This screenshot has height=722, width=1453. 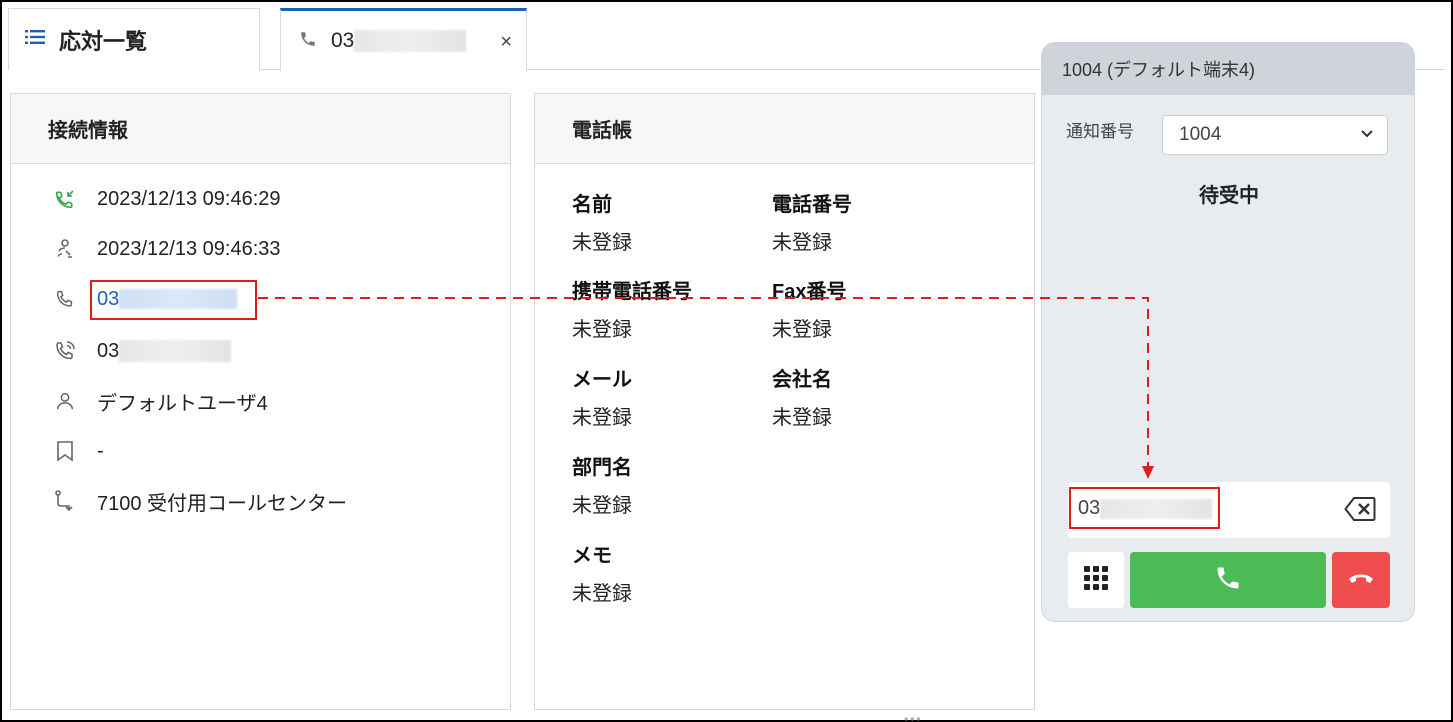 What do you see at coordinates (913, 717) in the screenshot?
I see `resize-handle: •••` at bounding box center [913, 717].